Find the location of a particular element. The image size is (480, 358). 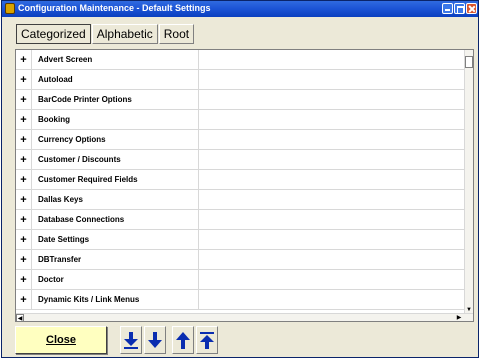

arrow-to-top-icon is located at coordinates (207, 340).